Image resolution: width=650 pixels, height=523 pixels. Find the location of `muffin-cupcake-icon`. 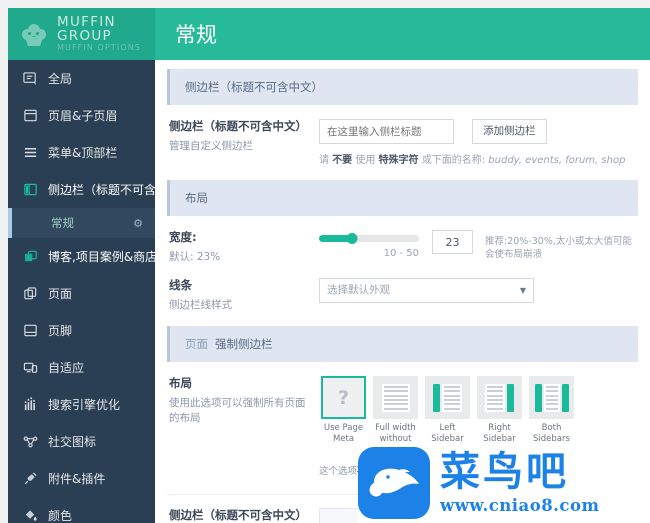

muffin-cupcake-icon is located at coordinates (34, 34).